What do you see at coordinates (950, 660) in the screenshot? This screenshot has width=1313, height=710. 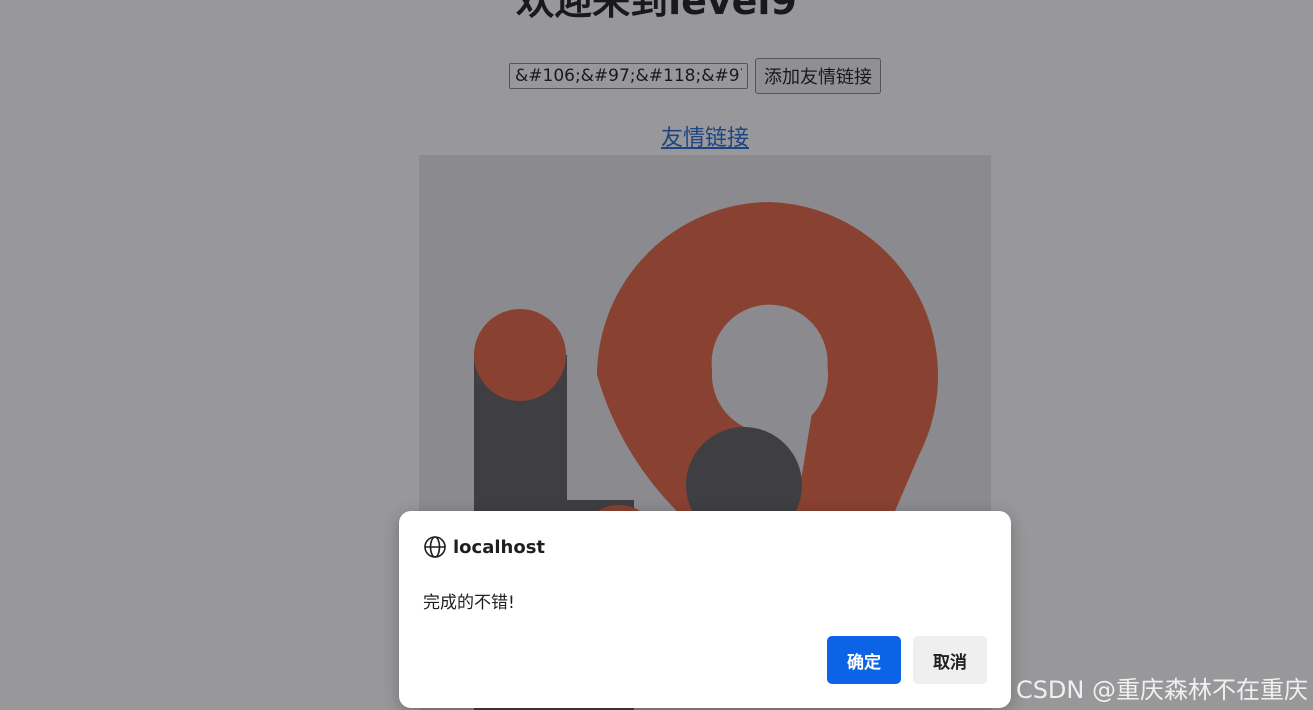 I see `cancel-button: 取消` at bounding box center [950, 660].